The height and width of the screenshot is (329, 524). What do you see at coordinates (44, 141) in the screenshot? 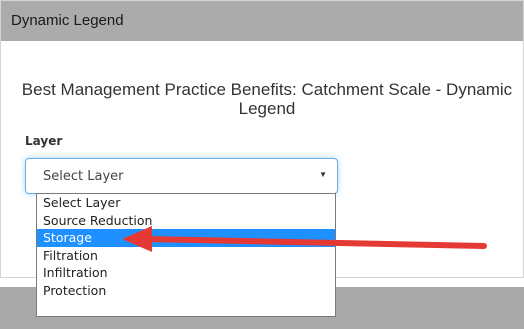
I see `layer-label: Layer` at bounding box center [44, 141].